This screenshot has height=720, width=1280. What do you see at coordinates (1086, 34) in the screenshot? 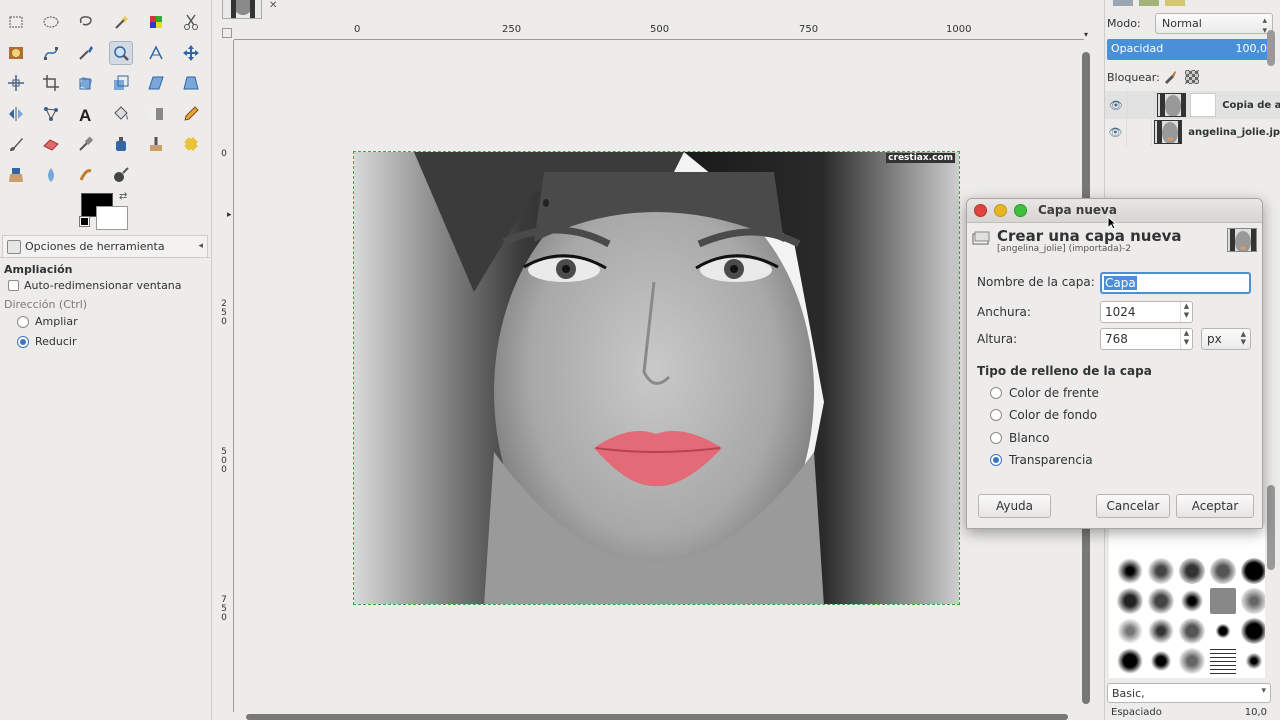
I see `navigate-icon: ▾` at bounding box center [1086, 34].